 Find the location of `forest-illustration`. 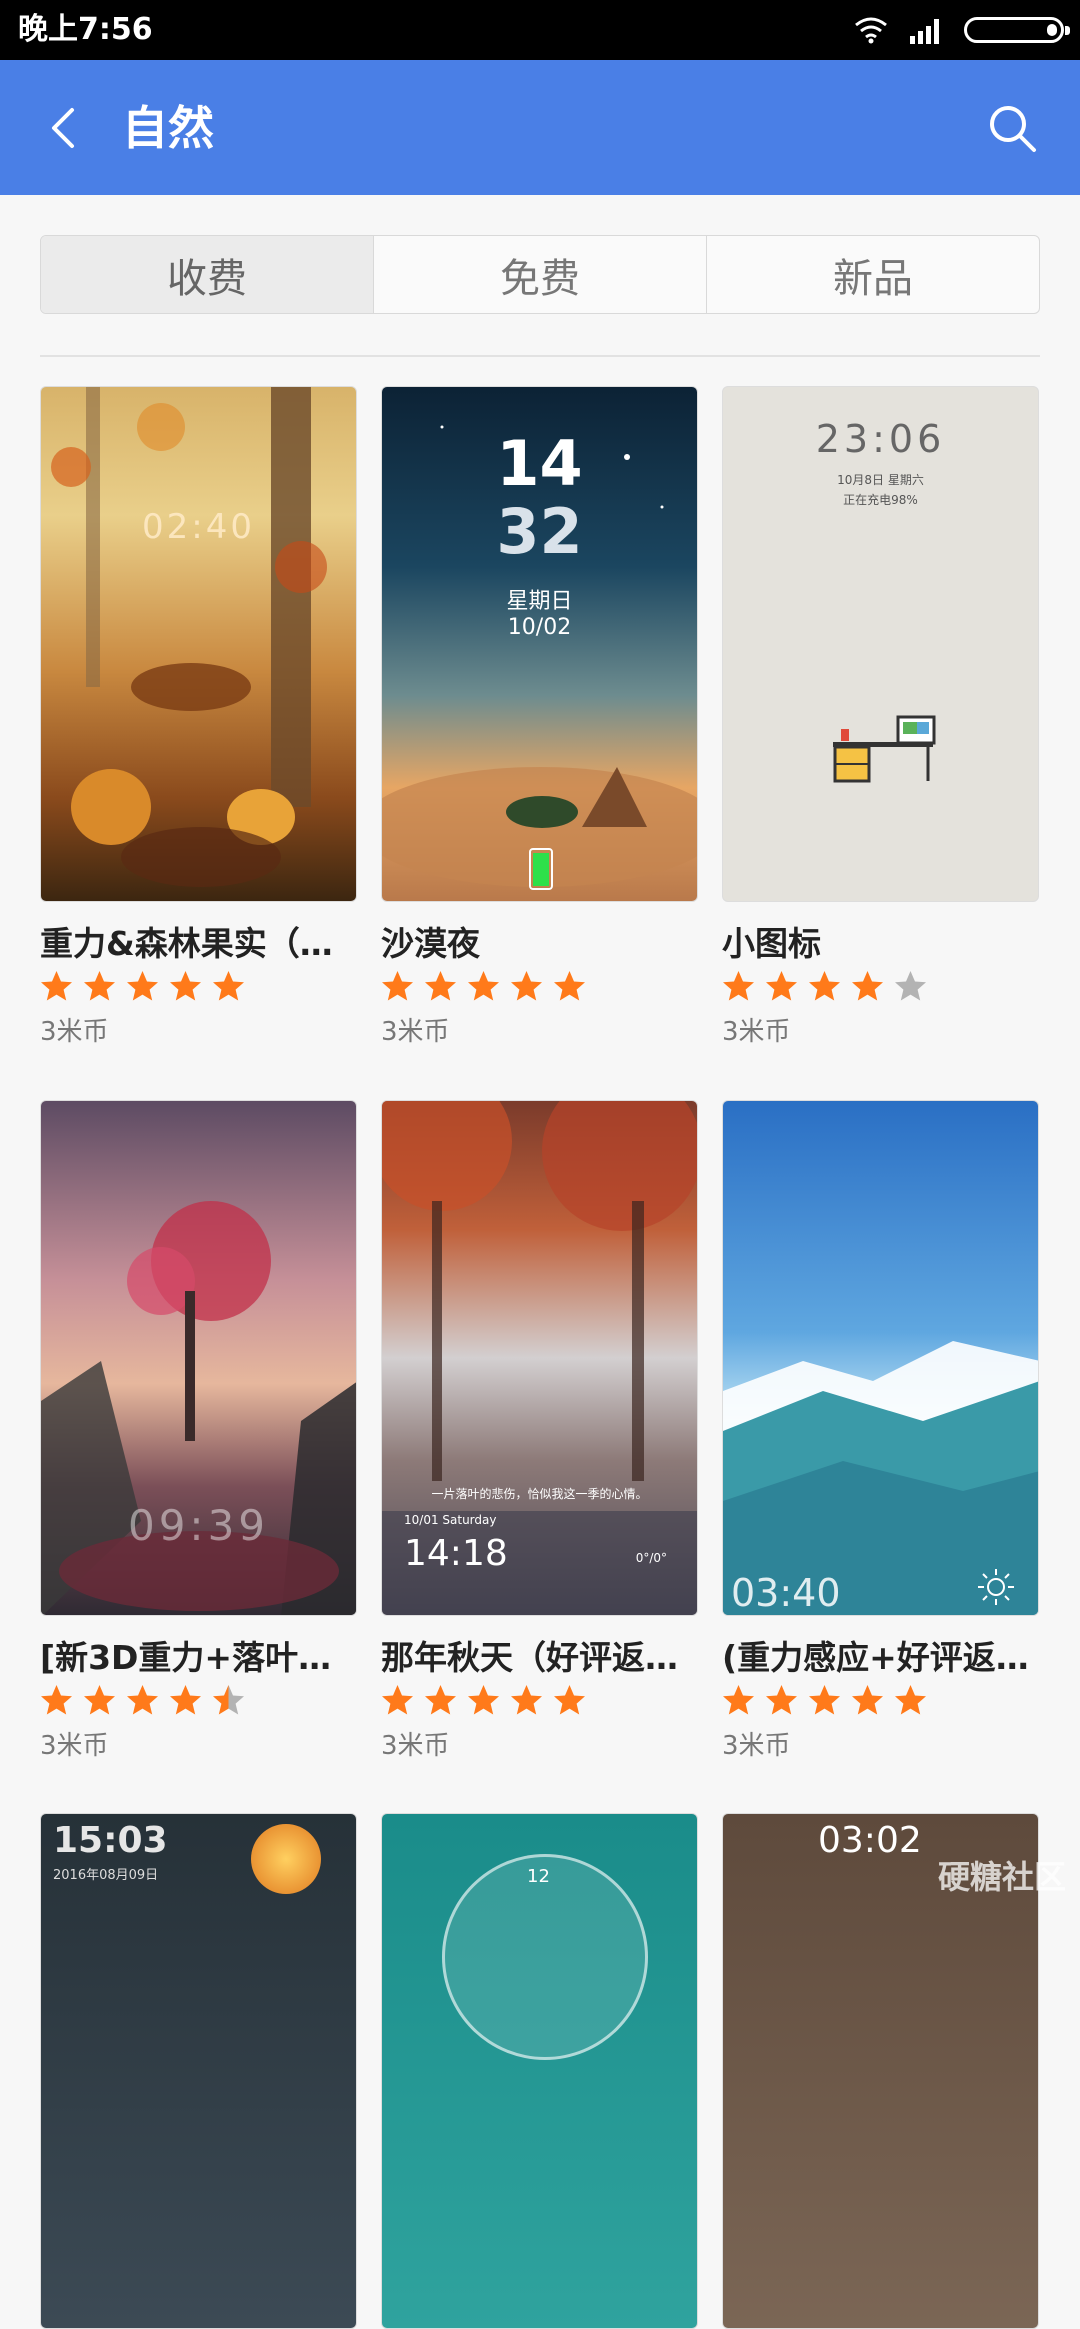

forest-illustration is located at coordinates (189, 637).